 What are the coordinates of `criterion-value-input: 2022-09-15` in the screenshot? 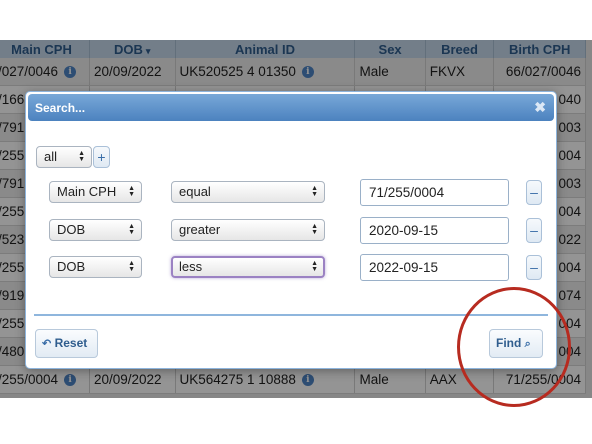 It's located at (434, 267).